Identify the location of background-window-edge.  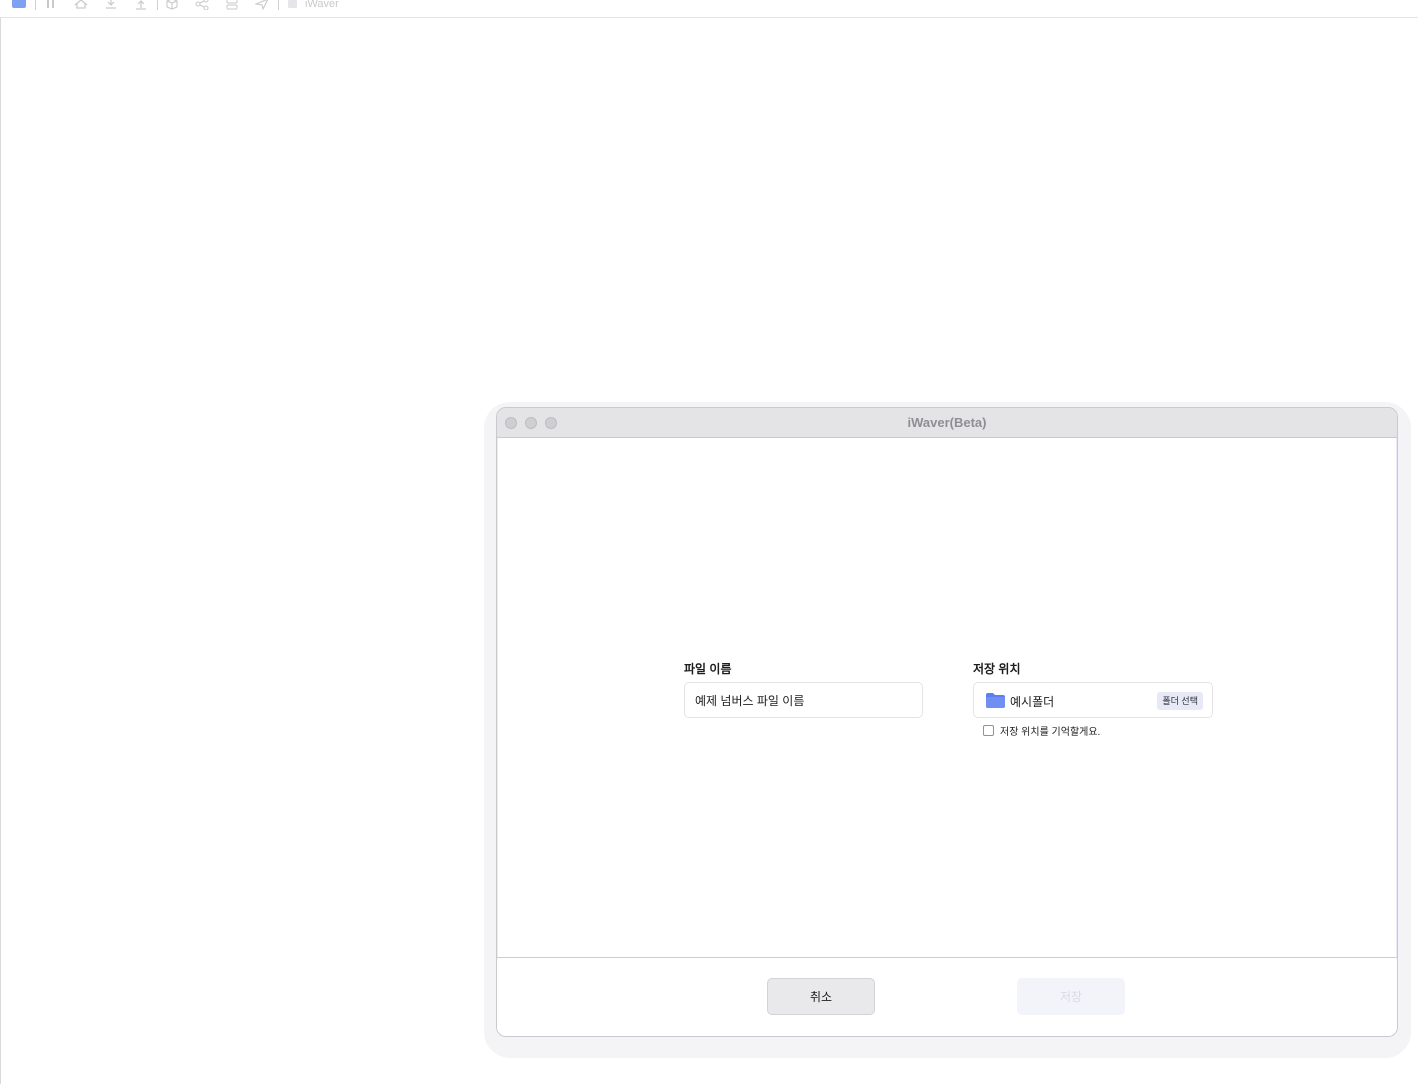
(0, 551).